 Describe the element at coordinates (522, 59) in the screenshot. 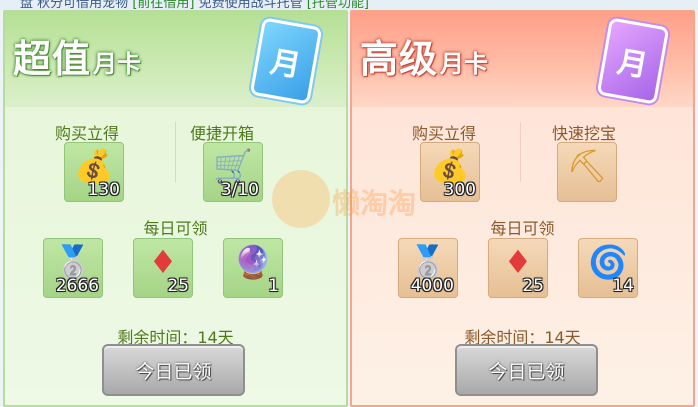

I see `premium-card-header: 高级月卡 月` at that location.